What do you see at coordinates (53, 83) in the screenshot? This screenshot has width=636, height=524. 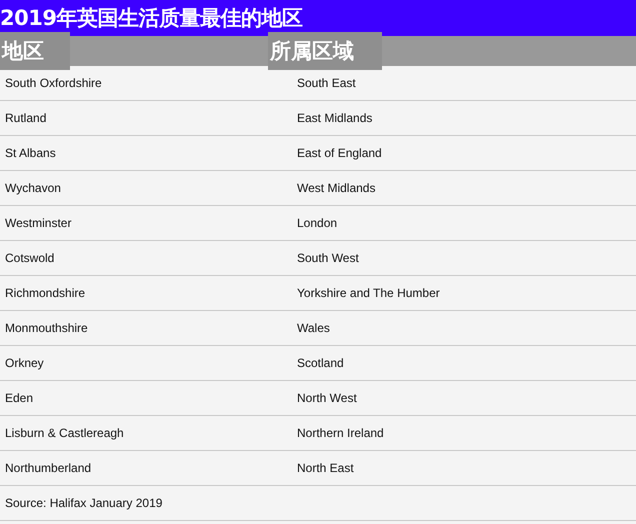 I see `table-cell-text: South Oxfordshire` at bounding box center [53, 83].